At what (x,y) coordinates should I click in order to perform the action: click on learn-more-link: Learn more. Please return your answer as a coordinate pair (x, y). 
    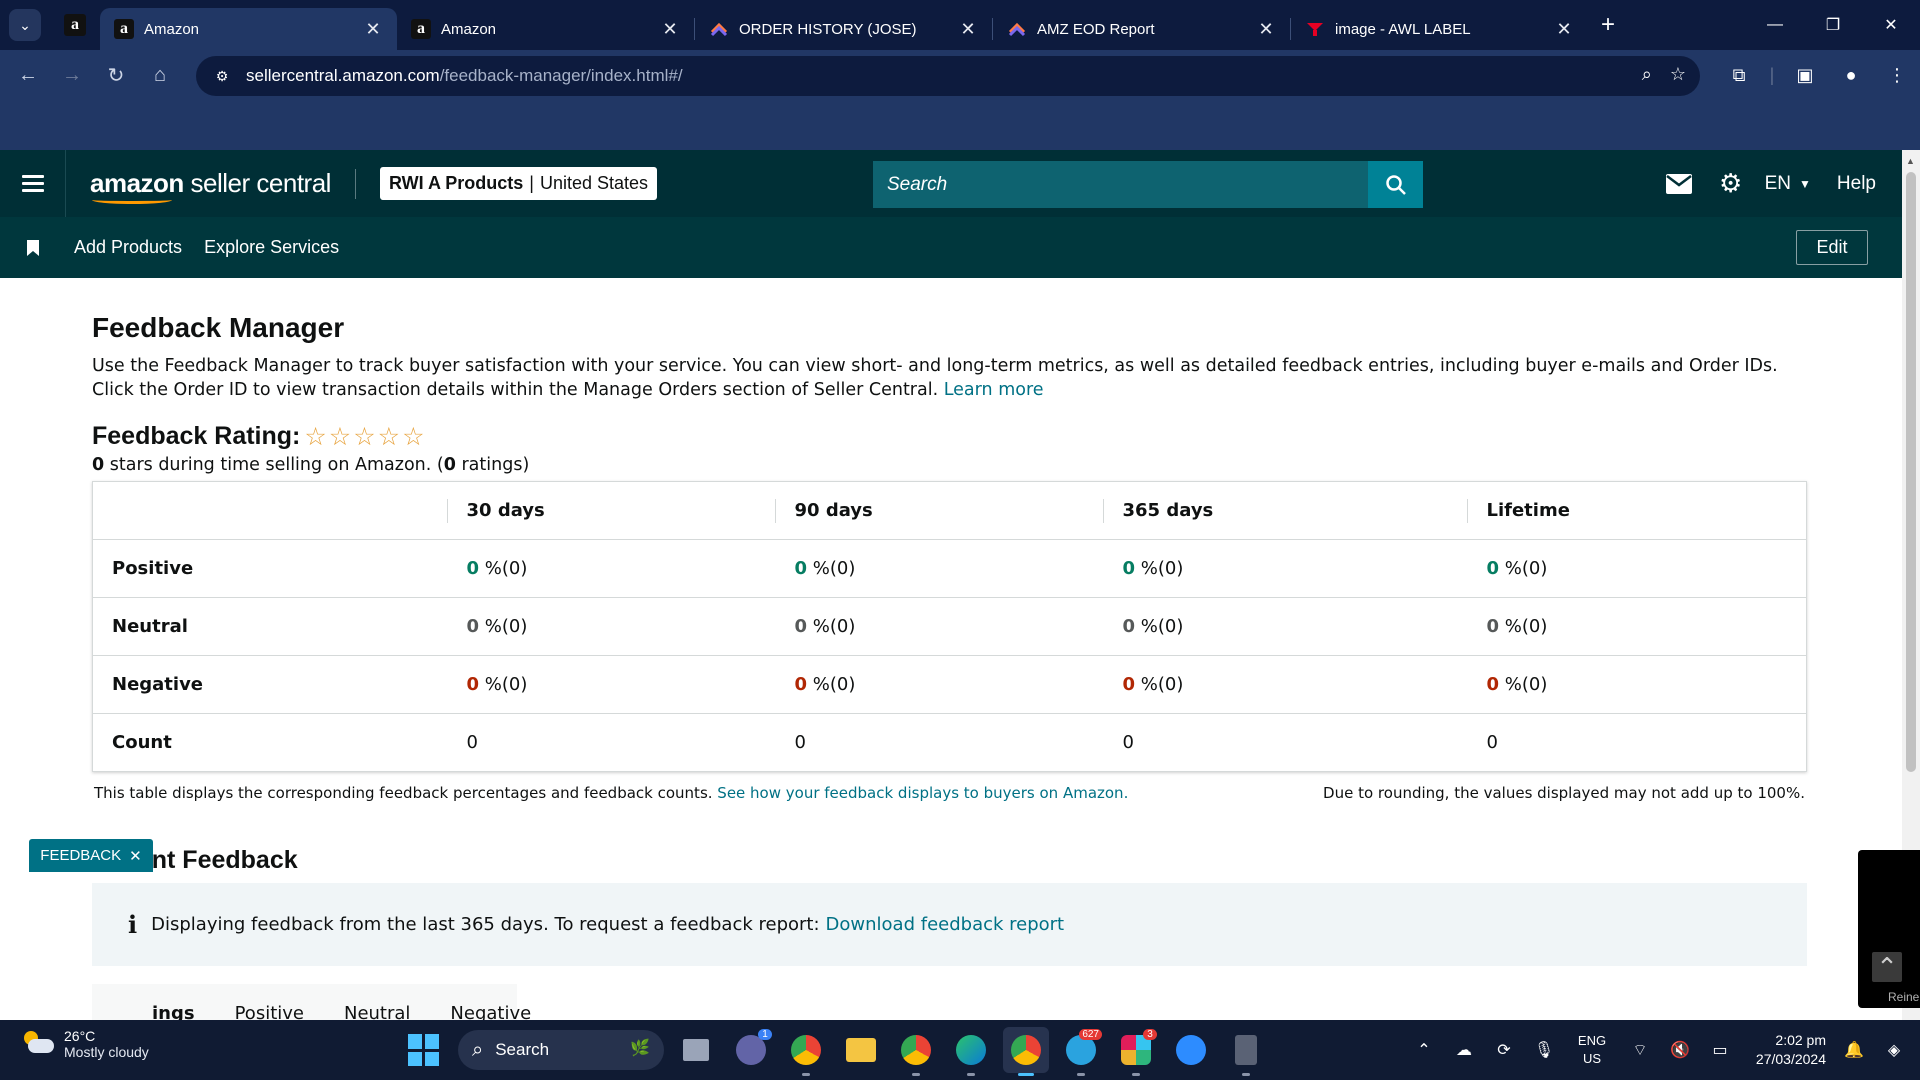
    Looking at the image, I should click on (994, 390).